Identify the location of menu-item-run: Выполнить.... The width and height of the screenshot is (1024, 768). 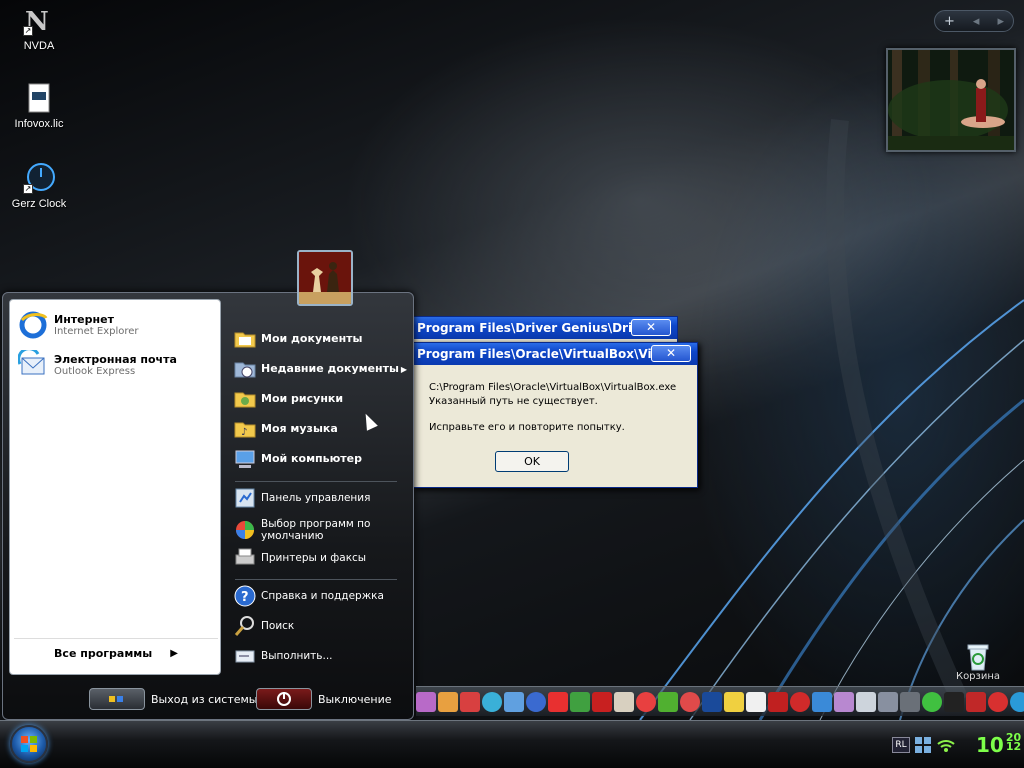
(322, 656).